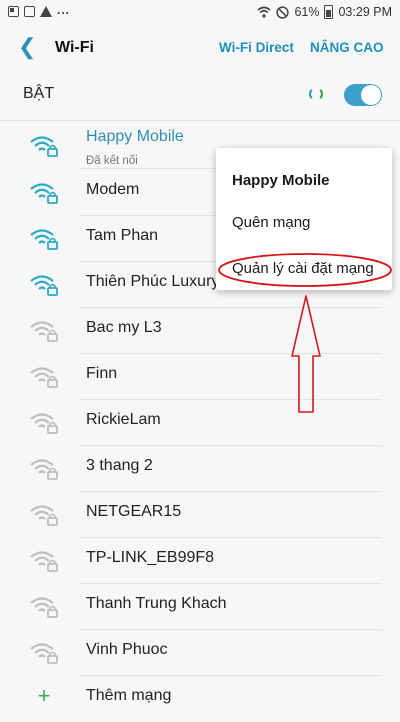 The width and height of the screenshot is (400, 722). What do you see at coordinates (44, 695) in the screenshot?
I see `plus-icon: +` at bounding box center [44, 695].